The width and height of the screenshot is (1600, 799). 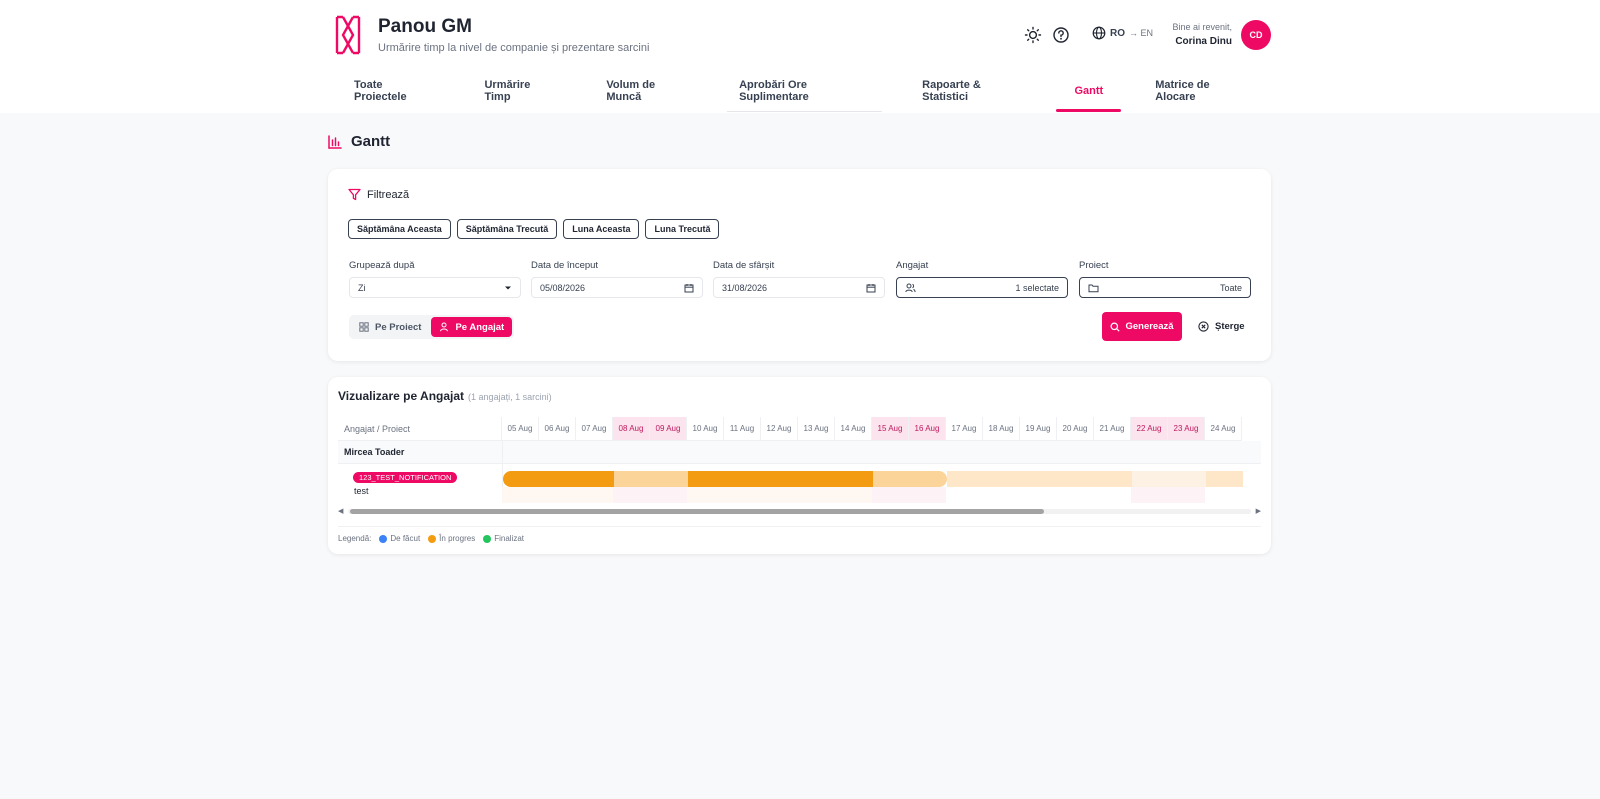 What do you see at coordinates (509, 538) in the screenshot?
I see `legend-done-label: Finalizat` at bounding box center [509, 538].